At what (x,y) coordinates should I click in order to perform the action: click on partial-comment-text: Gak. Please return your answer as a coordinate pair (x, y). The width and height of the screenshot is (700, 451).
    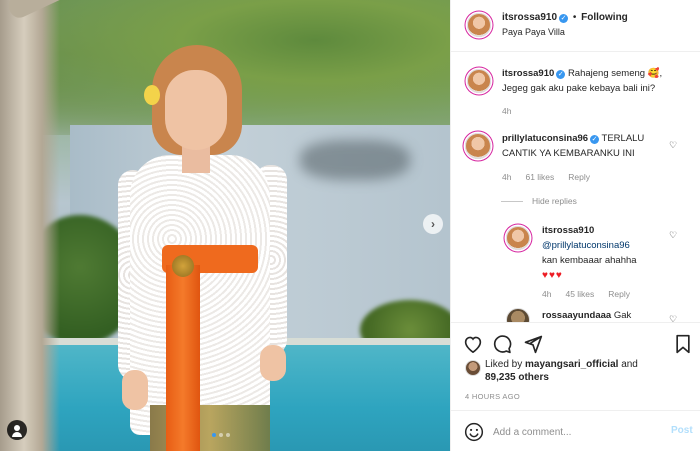
    Looking at the image, I should click on (622, 315).